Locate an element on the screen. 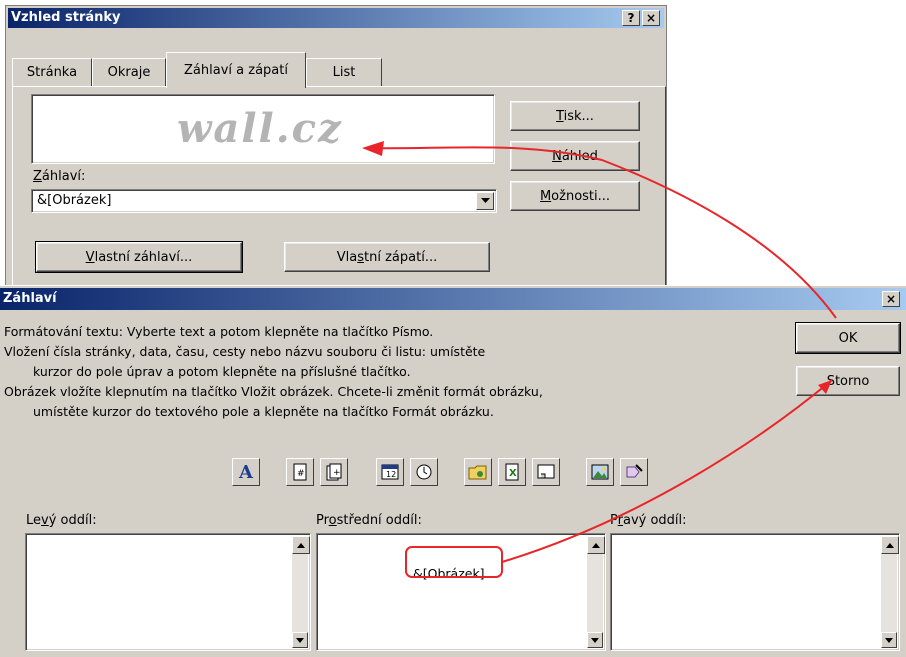 The image size is (906, 657). excel-file-icon: X is located at coordinates (512, 472).